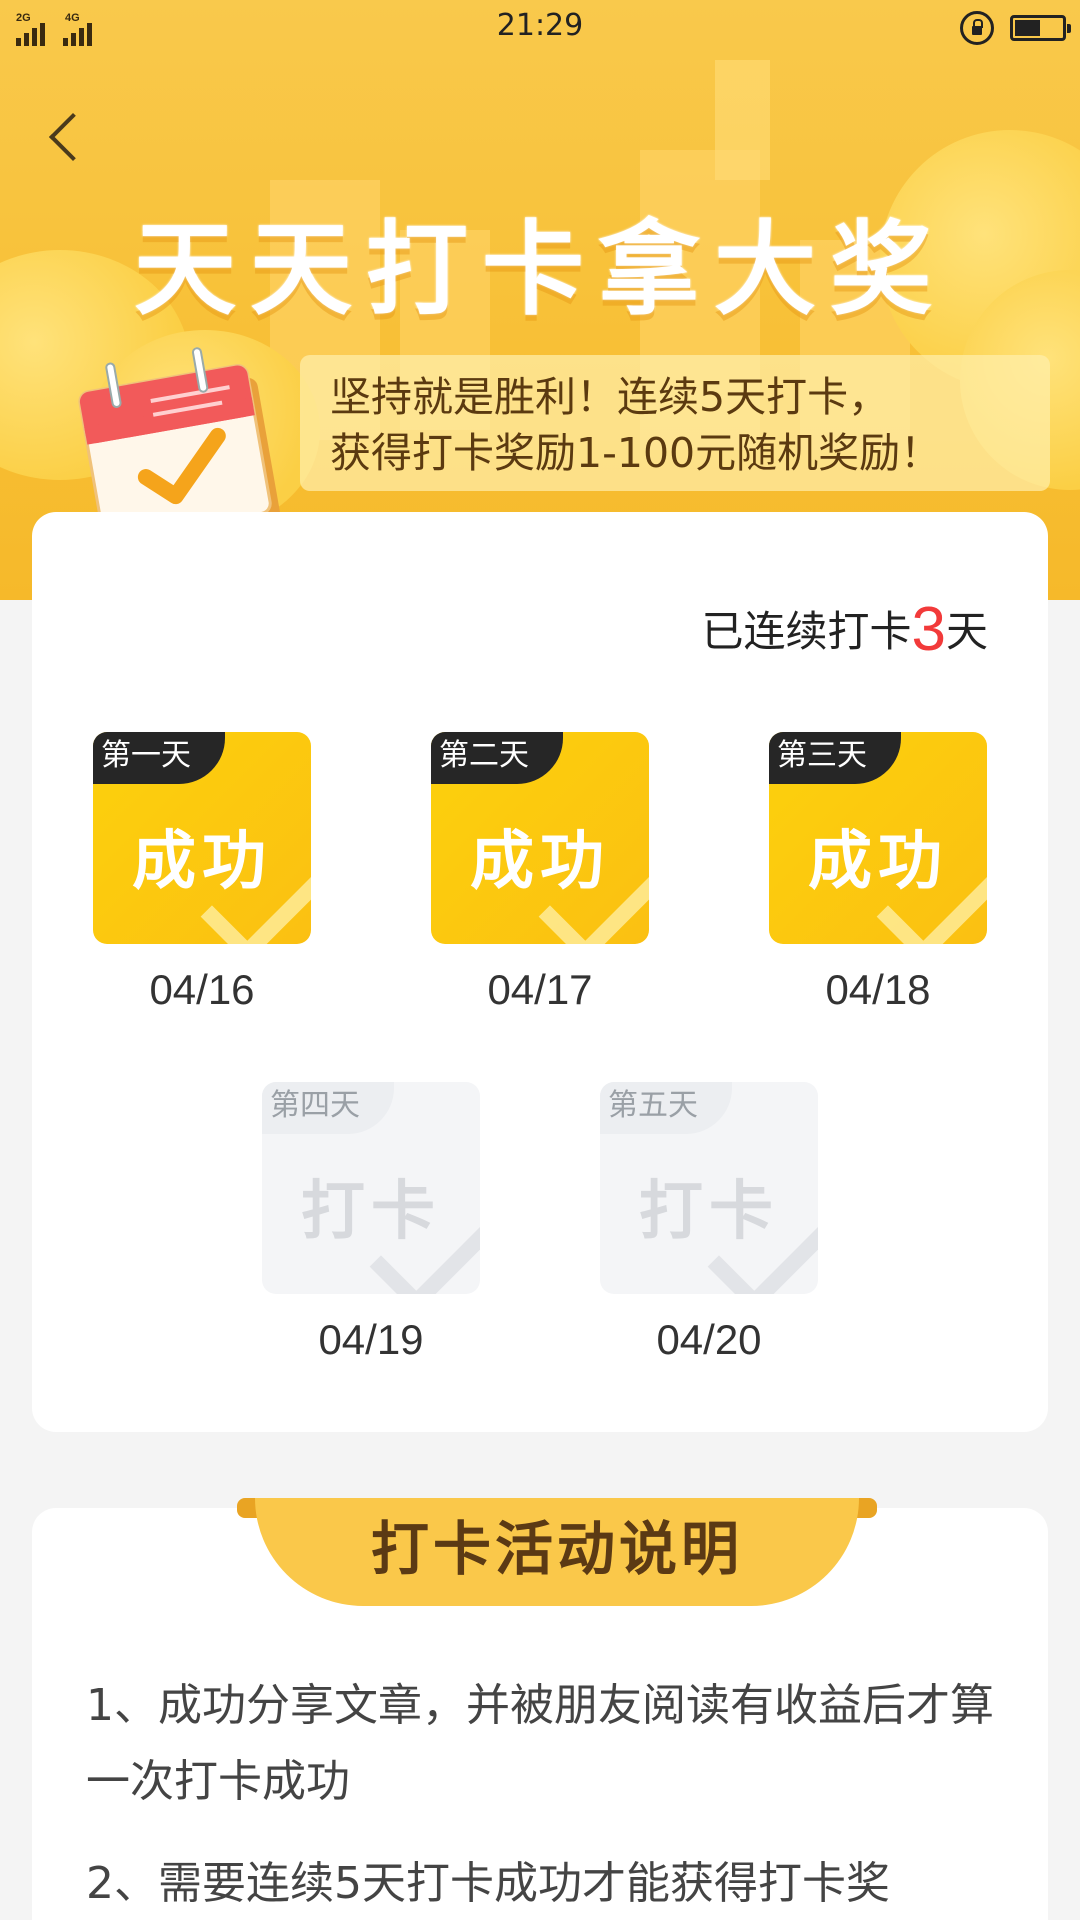 The width and height of the screenshot is (1080, 1920). What do you see at coordinates (878, 838) in the screenshot?
I see `day-tile-success: 第三天 成功` at bounding box center [878, 838].